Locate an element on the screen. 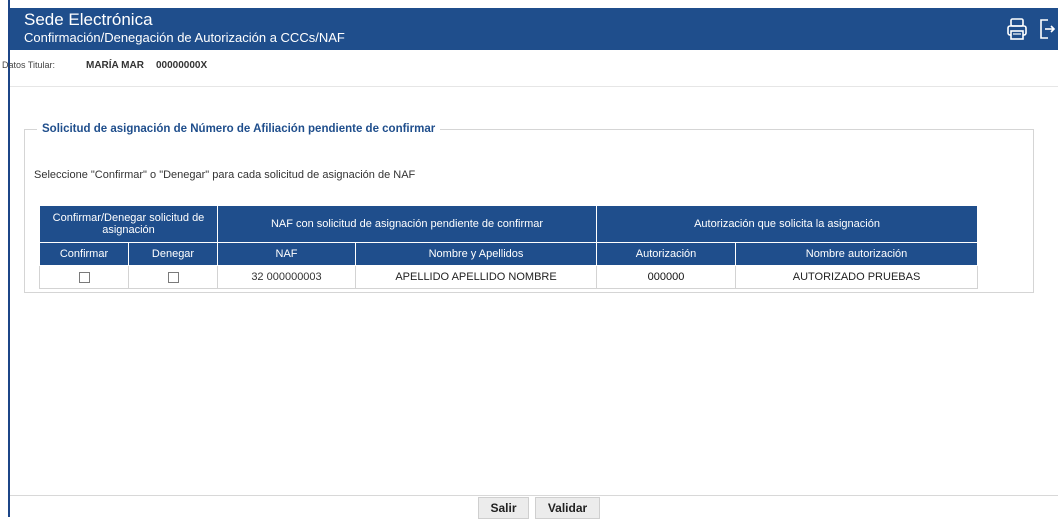  footer-divider is located at coordinates (534, 495).